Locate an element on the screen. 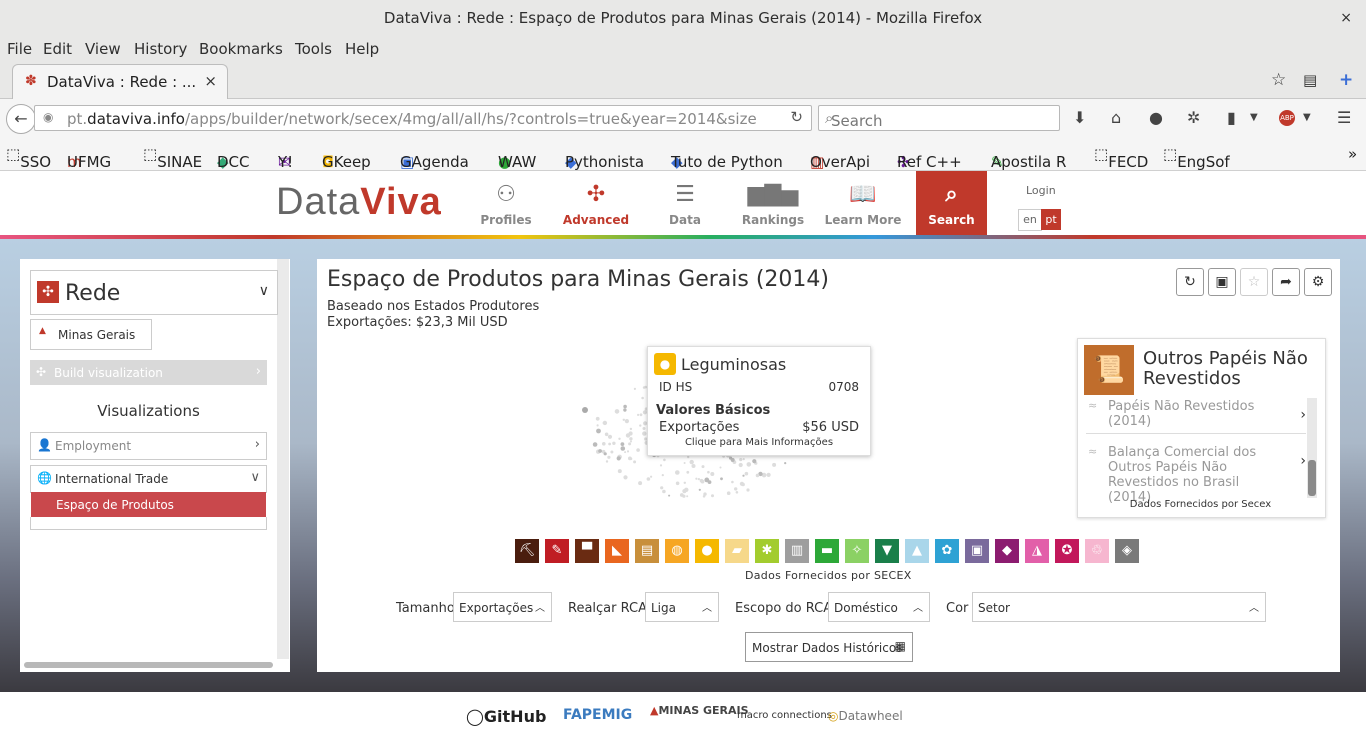 The height and width of the screenshot is (741, 1366). bookmarks-overflow-icon: » is located at coordinates (1352, 154).